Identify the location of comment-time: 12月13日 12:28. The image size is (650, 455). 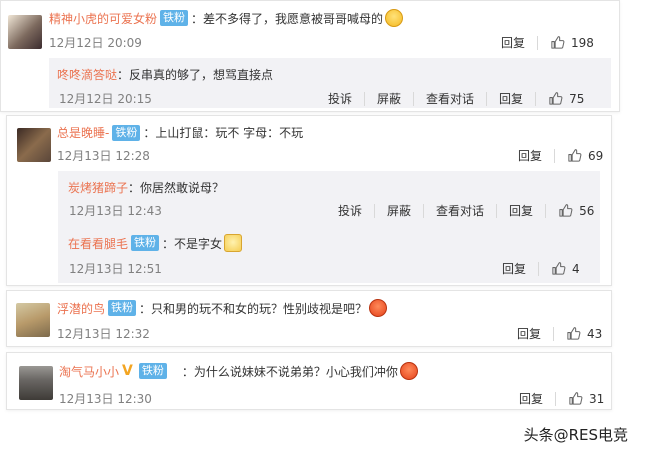
(103, 156).